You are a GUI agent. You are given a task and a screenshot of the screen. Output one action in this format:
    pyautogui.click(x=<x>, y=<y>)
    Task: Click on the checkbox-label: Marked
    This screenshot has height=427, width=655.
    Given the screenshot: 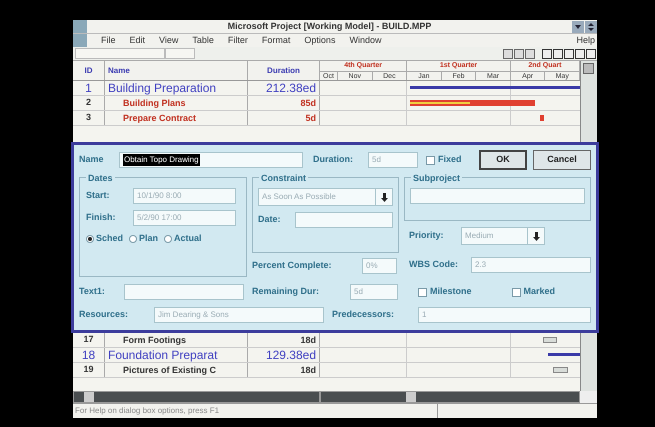 What is the action you would take?
    pyautogui.click(x=540, y=291)
    